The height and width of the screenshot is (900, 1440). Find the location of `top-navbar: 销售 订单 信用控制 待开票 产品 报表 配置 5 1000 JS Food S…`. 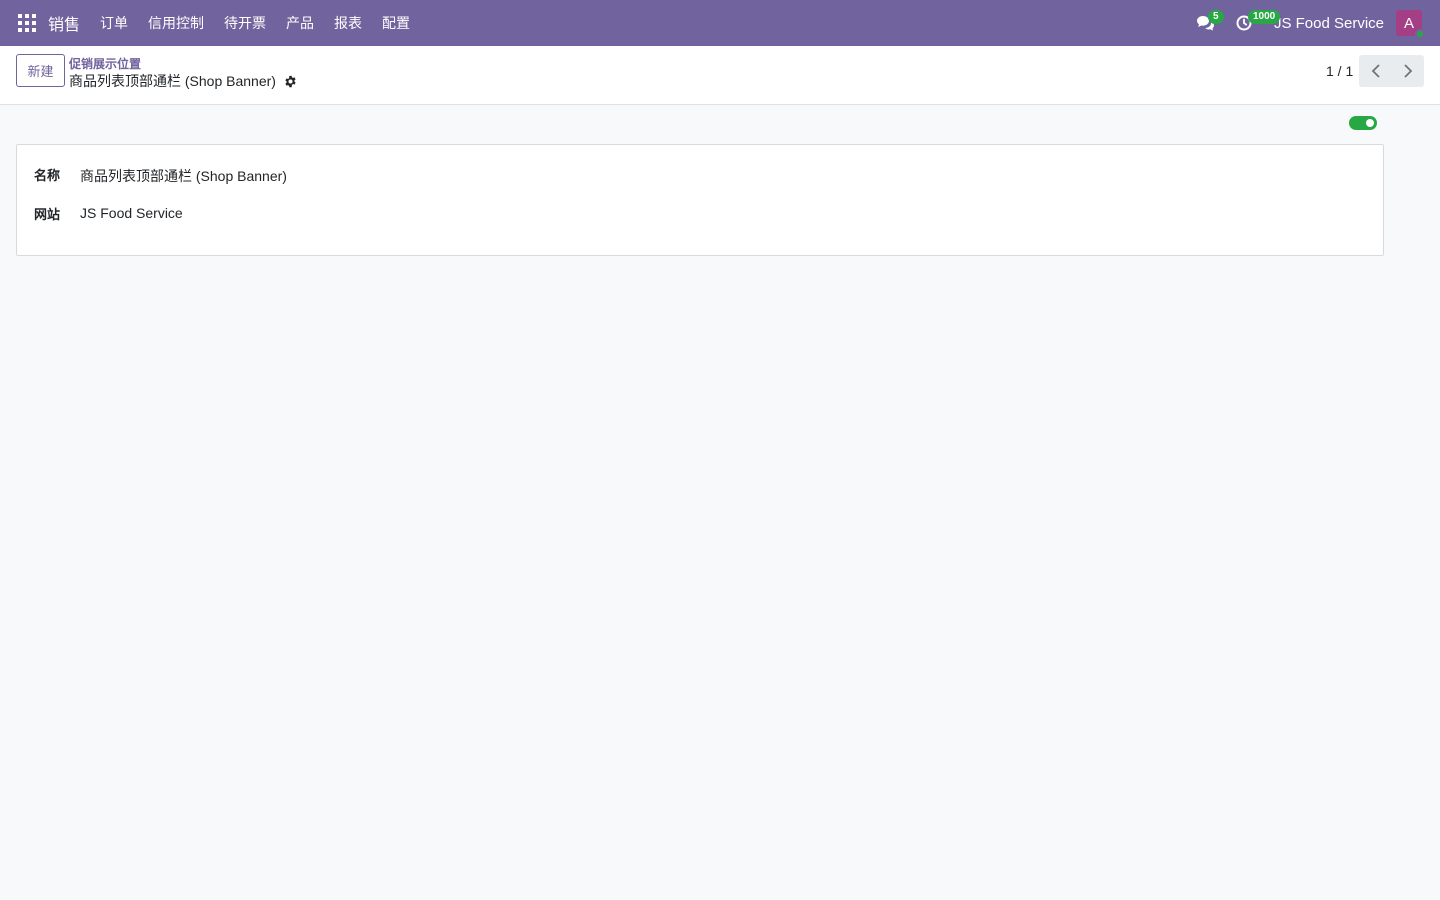

top-navbar: 销售 订单 信用控制 待开票 产品 报表 配置 5 1000 JS Food S… is located at coordinates (720, 23).